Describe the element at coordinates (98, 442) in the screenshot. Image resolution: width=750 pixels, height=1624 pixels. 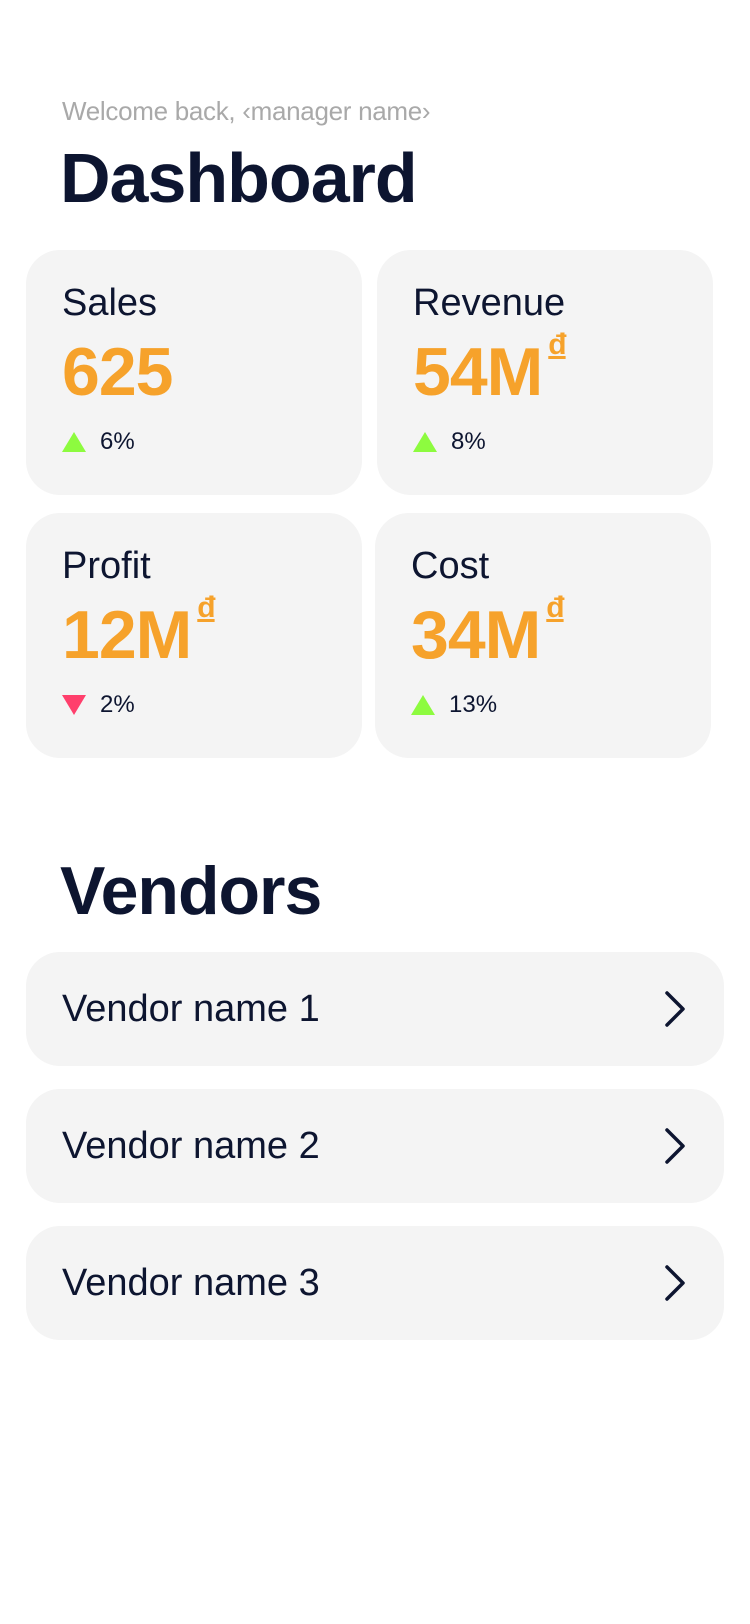
I see `metric-change: 6%` at that location.